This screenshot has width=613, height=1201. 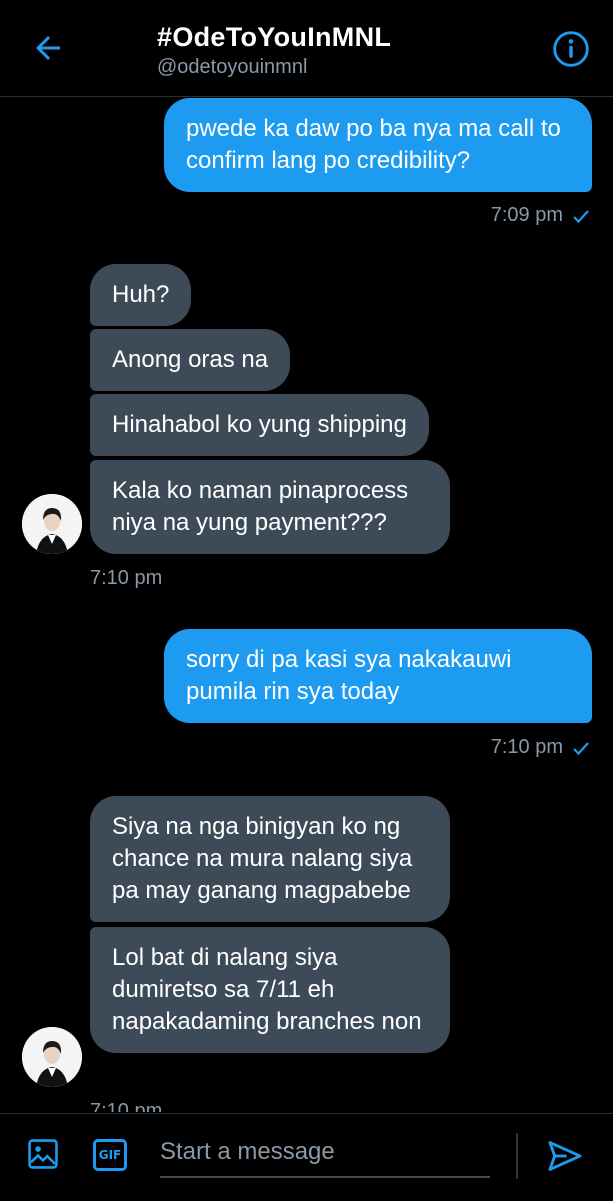 I want to click on incoming-message-bubble: Huh?, so click(x=141, y=295).